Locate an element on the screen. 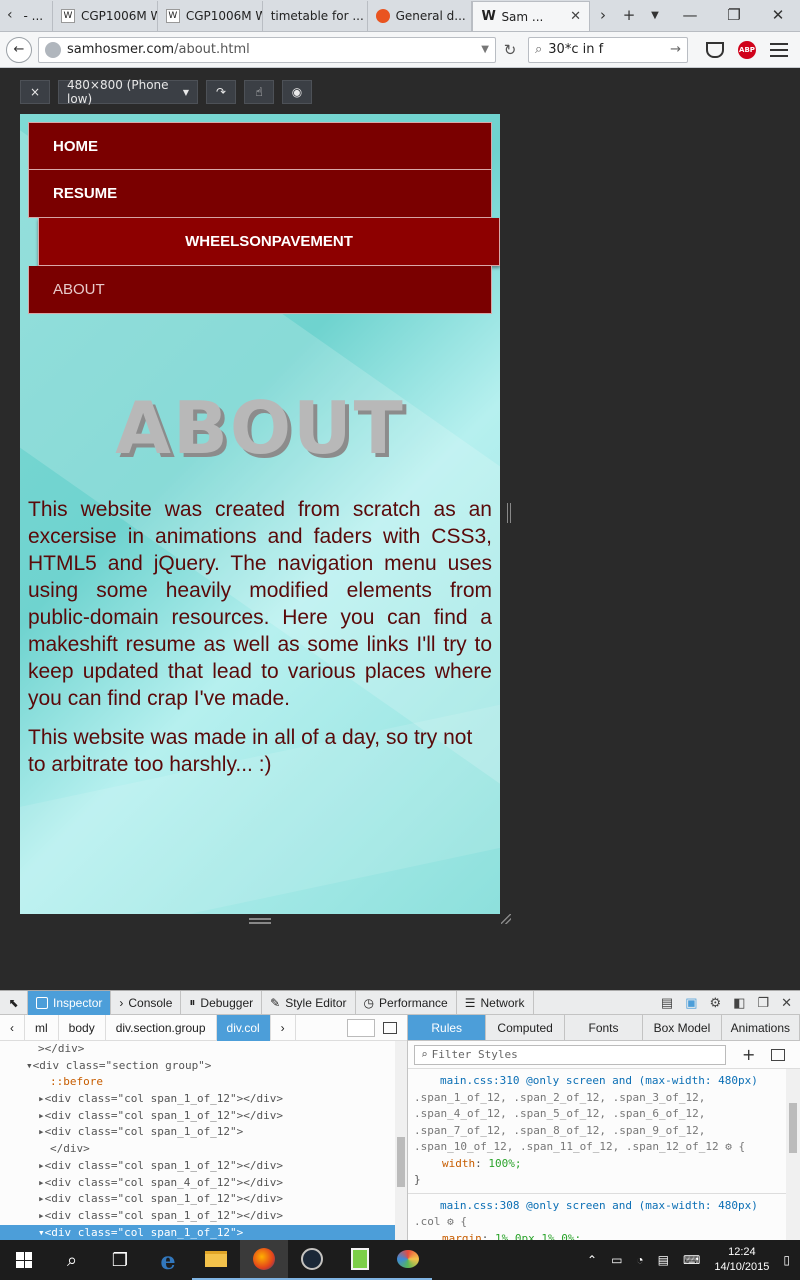 This screenshot has width=800, height=1280. breadcrumb-item: div.section.group is located at coordinates (161, 1027).